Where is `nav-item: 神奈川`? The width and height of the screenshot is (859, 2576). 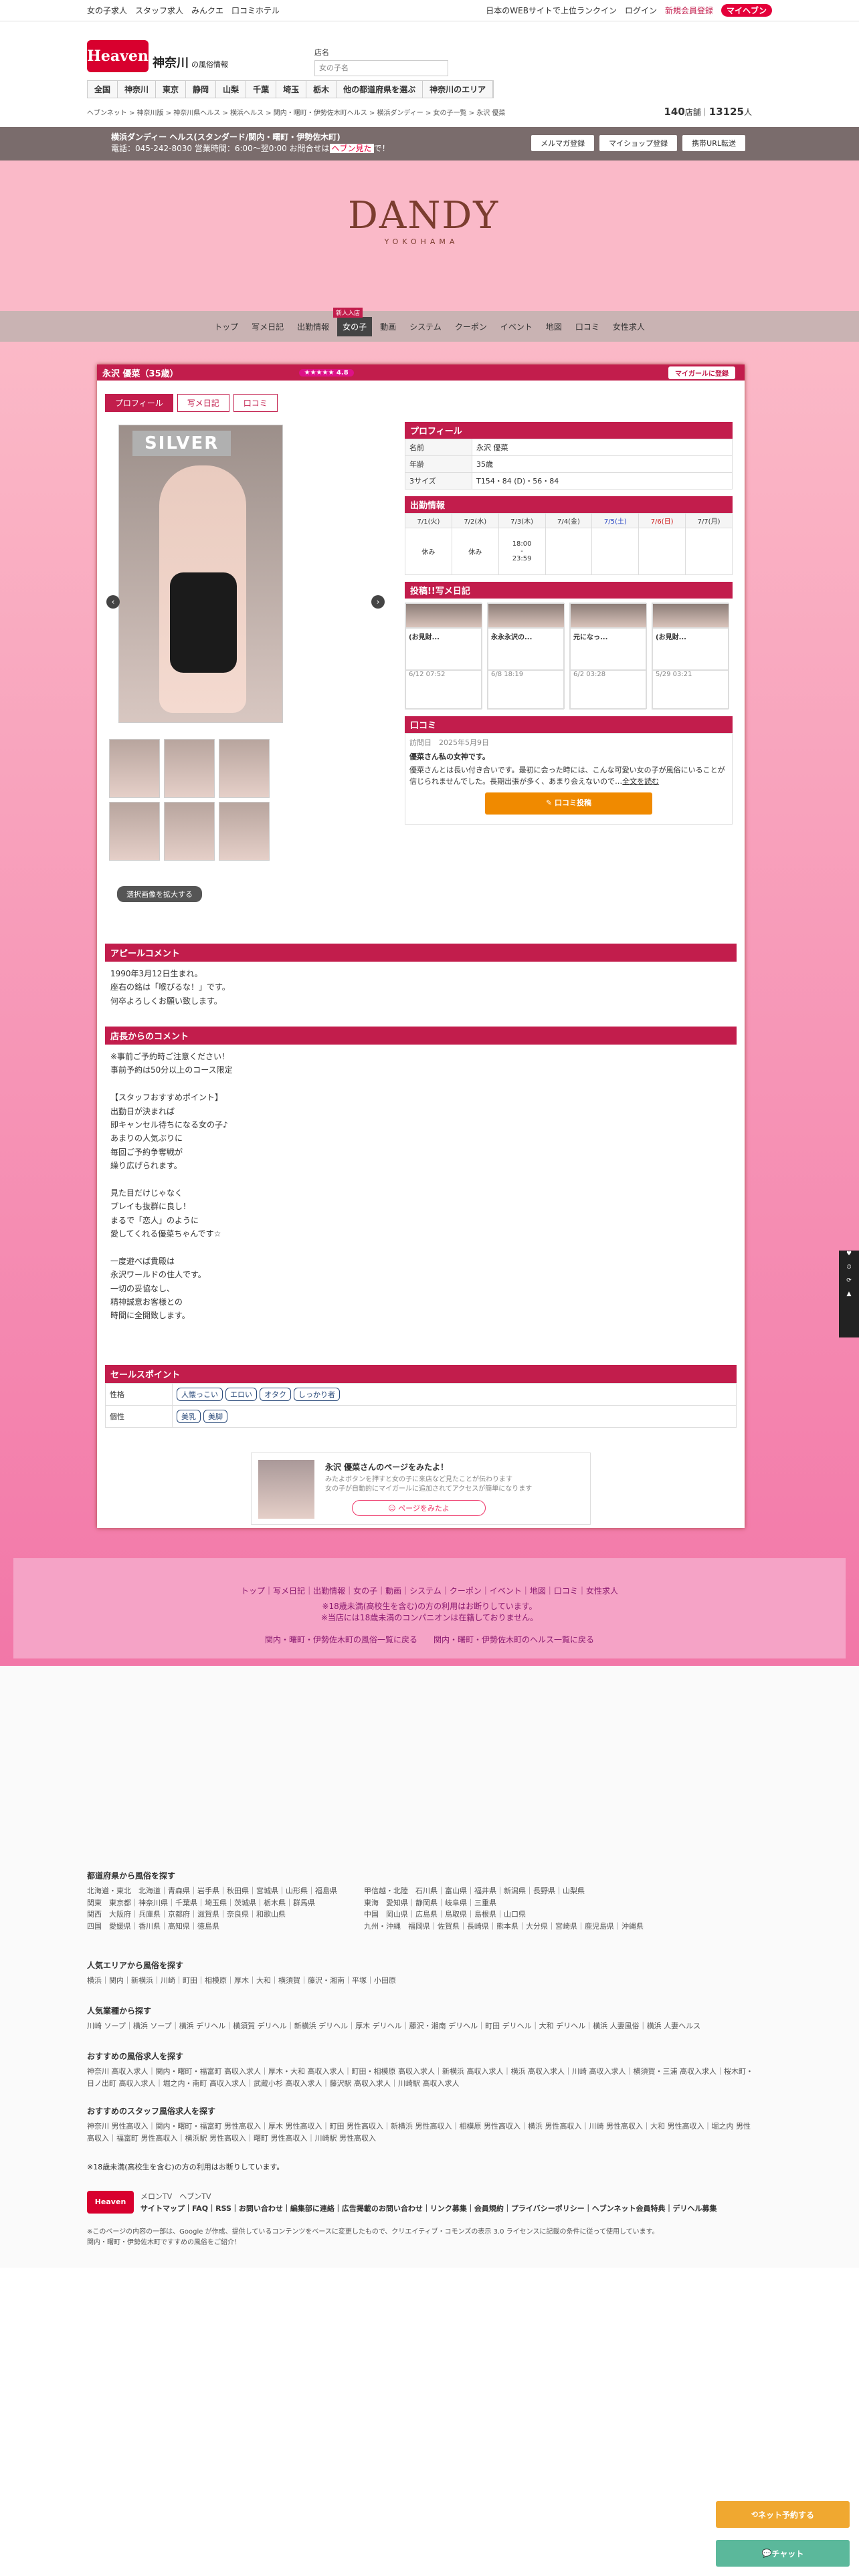 nav-item: 神奈川 is located at coordinates (137, 90).